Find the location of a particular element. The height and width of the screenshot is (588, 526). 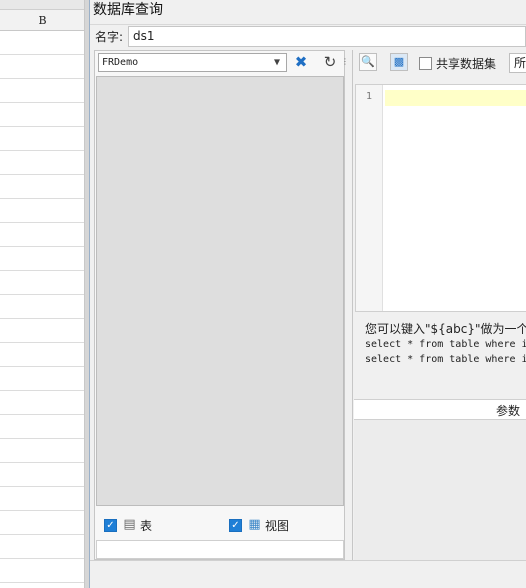

panel-splitter-handle: ⋮ is located at coordinates (345, 62).